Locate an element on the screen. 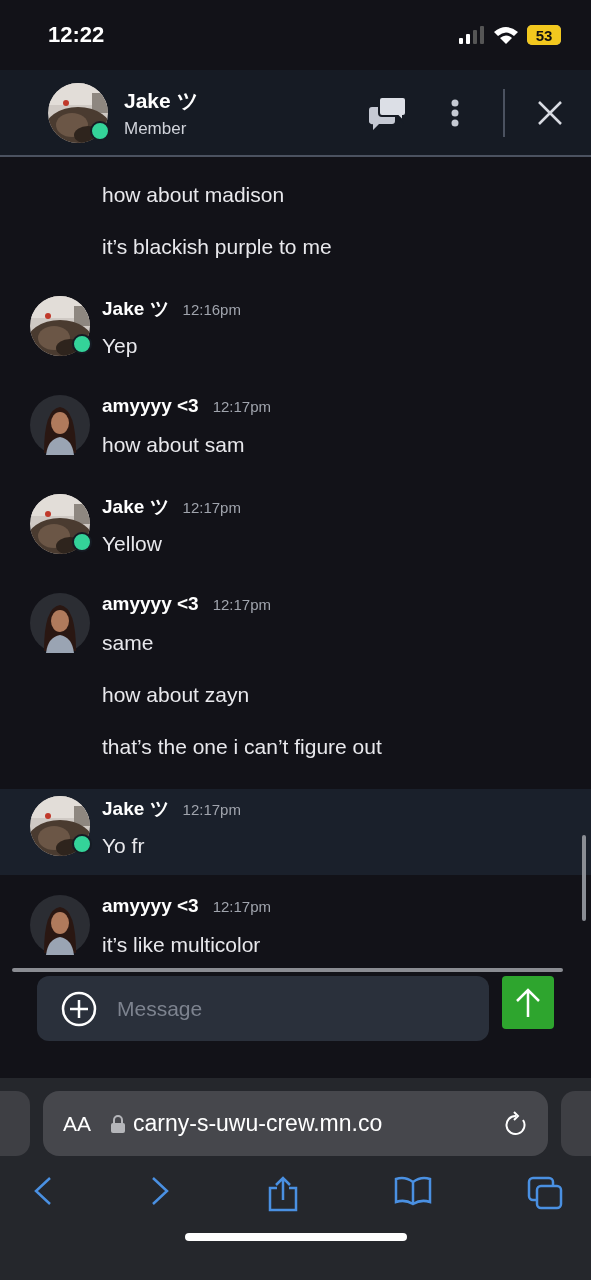 The width and height of the screenshot is (591, 1280). tabs-icon is located at coordinates (545, 1193).